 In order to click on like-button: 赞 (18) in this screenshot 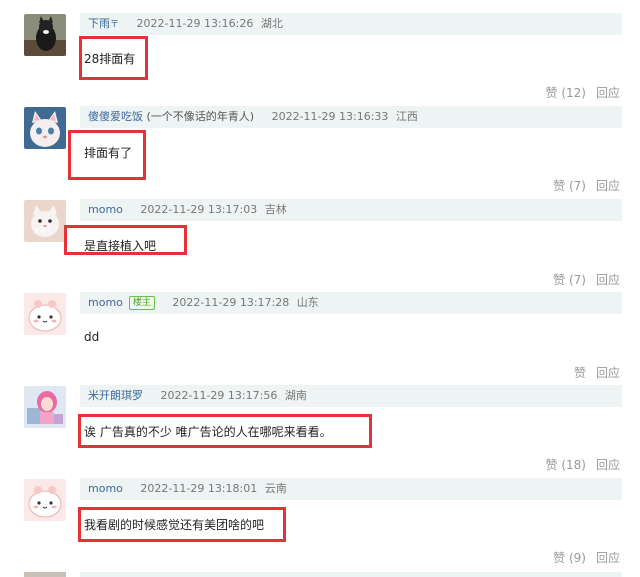, I will do `click(566, 465)`.